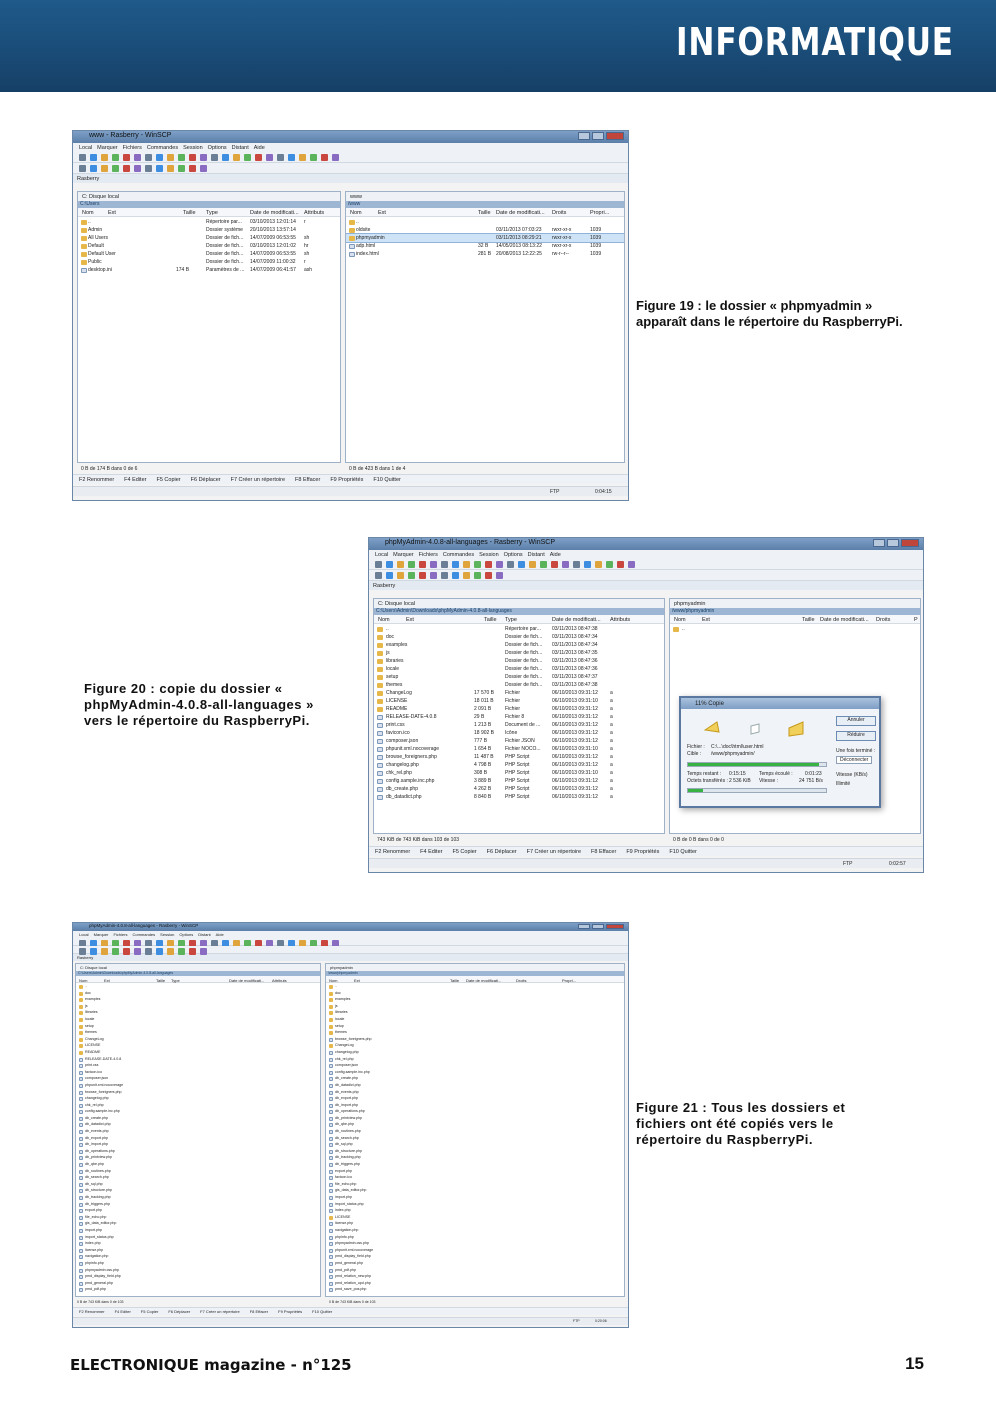  I want to click on file-row: chk_rel.php, so click(475, 1060).